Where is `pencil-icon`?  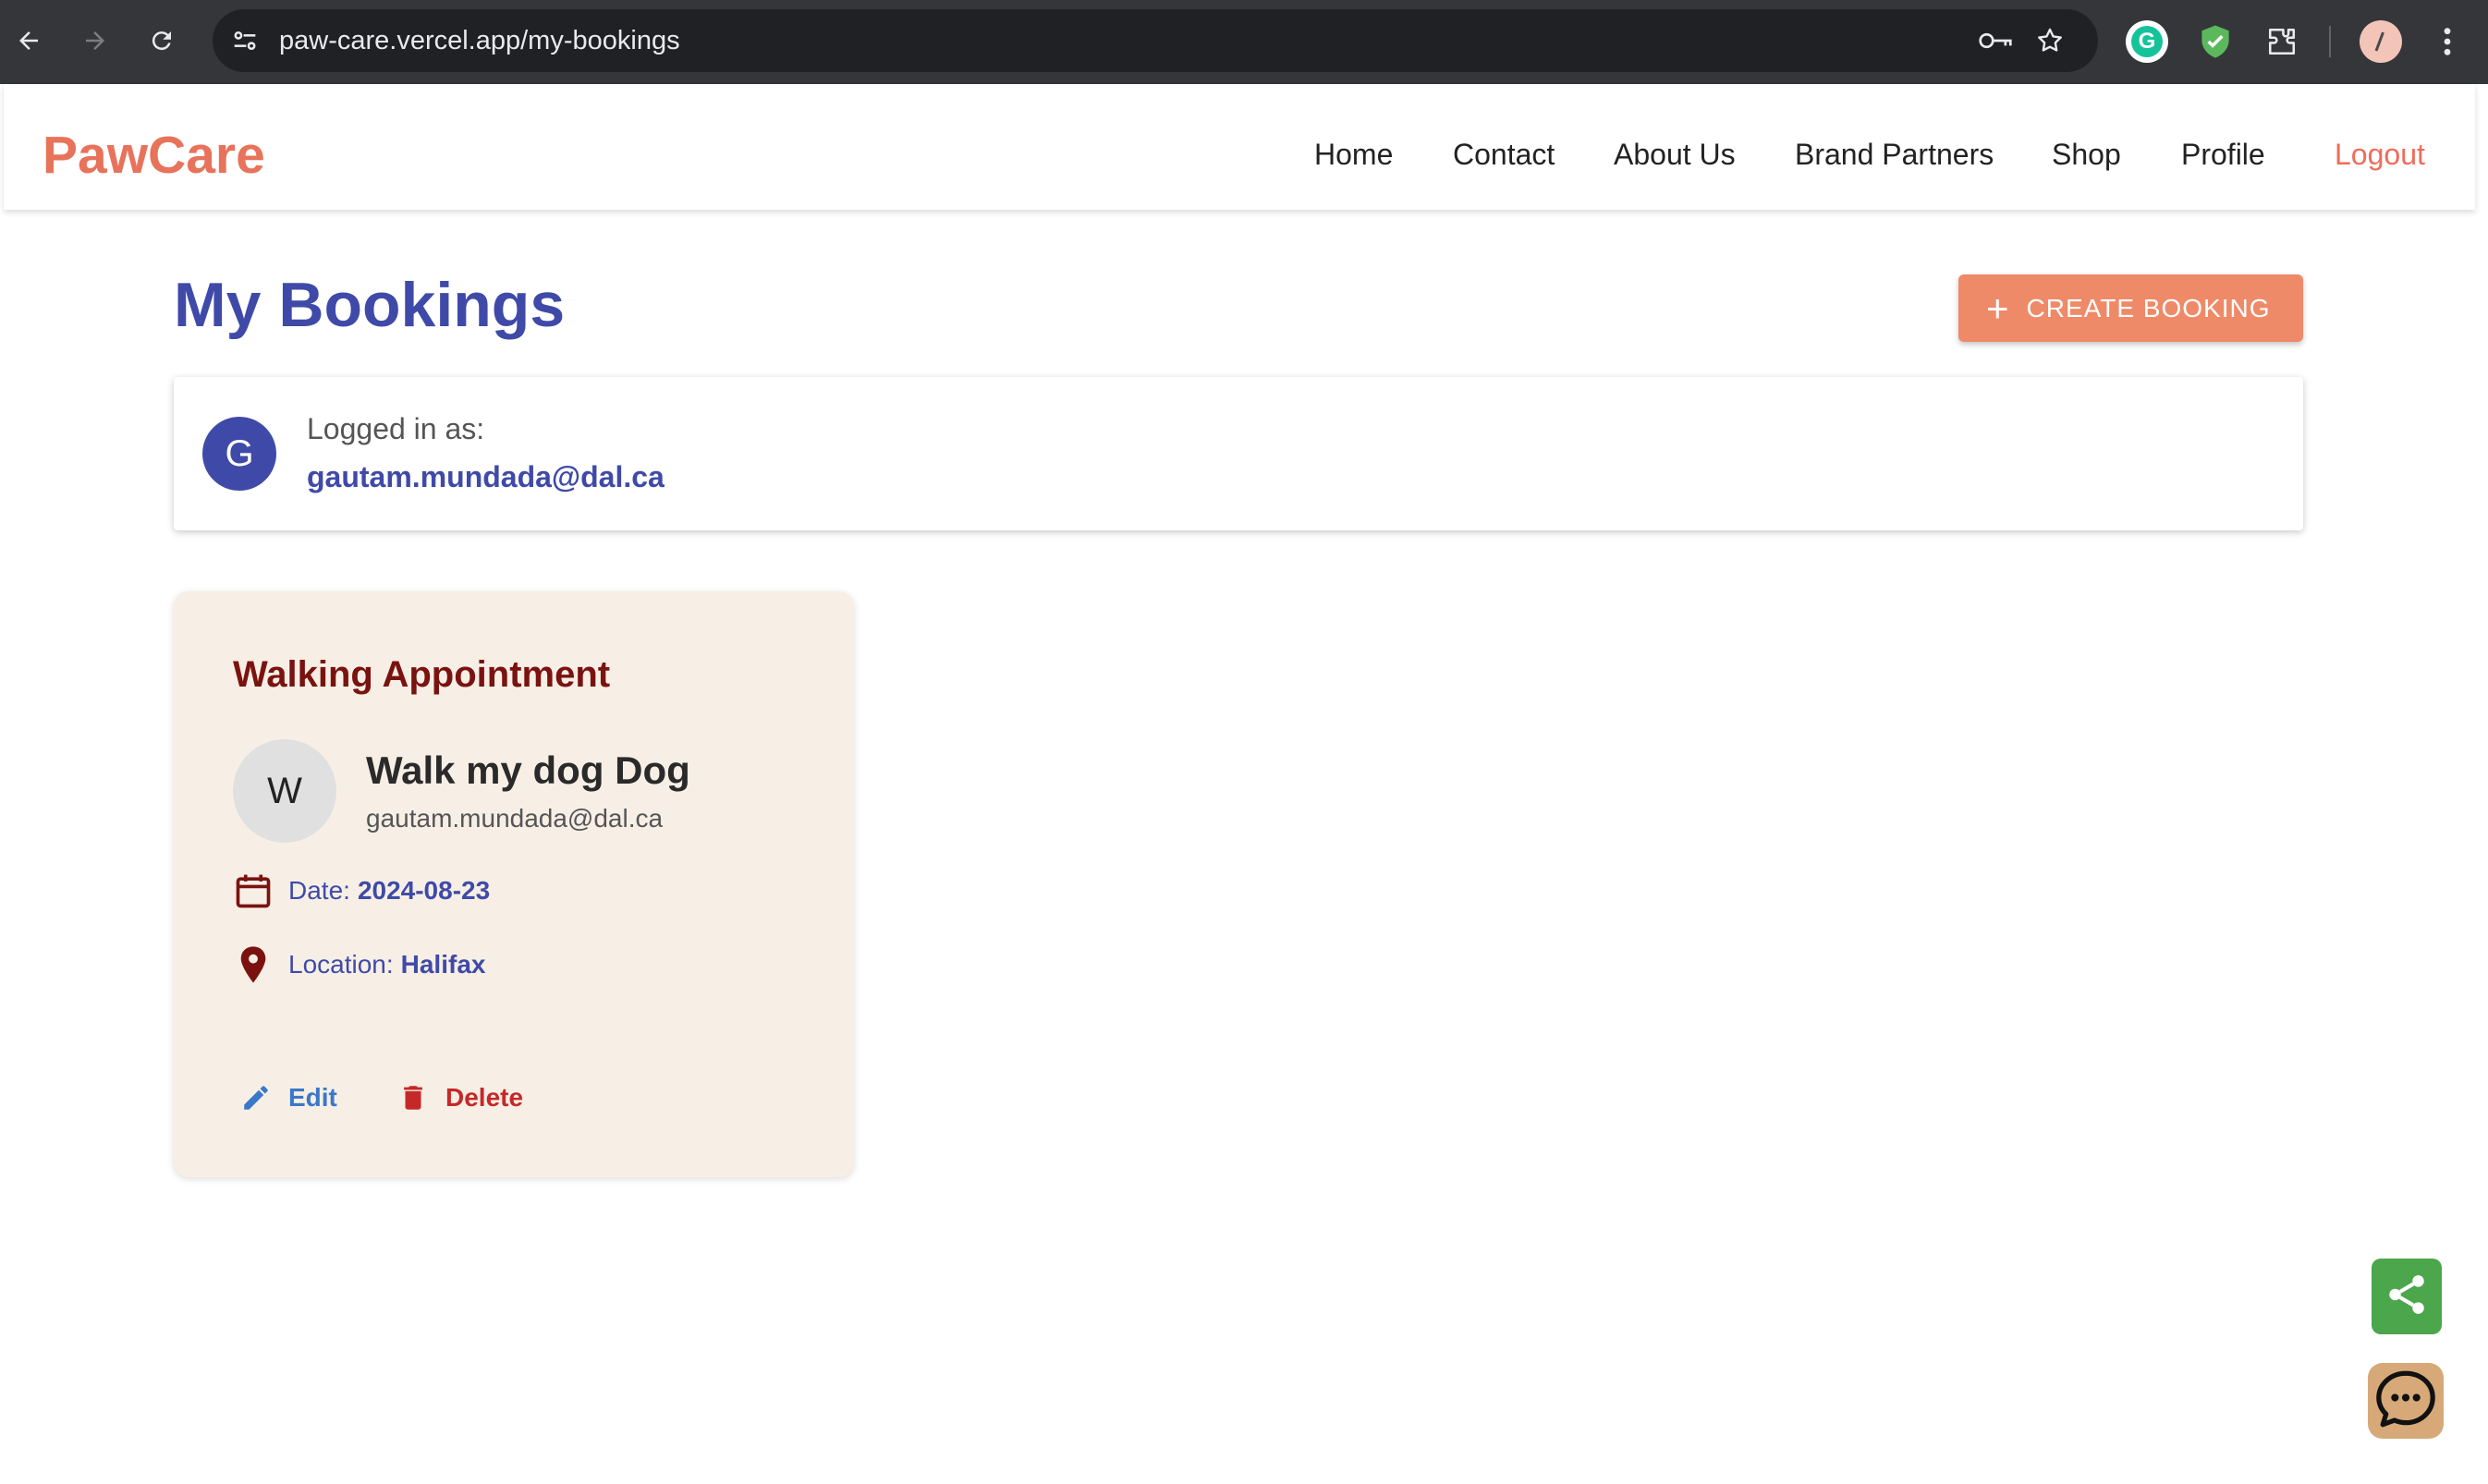
pencil-icon is located at coordinates (256, 1097).